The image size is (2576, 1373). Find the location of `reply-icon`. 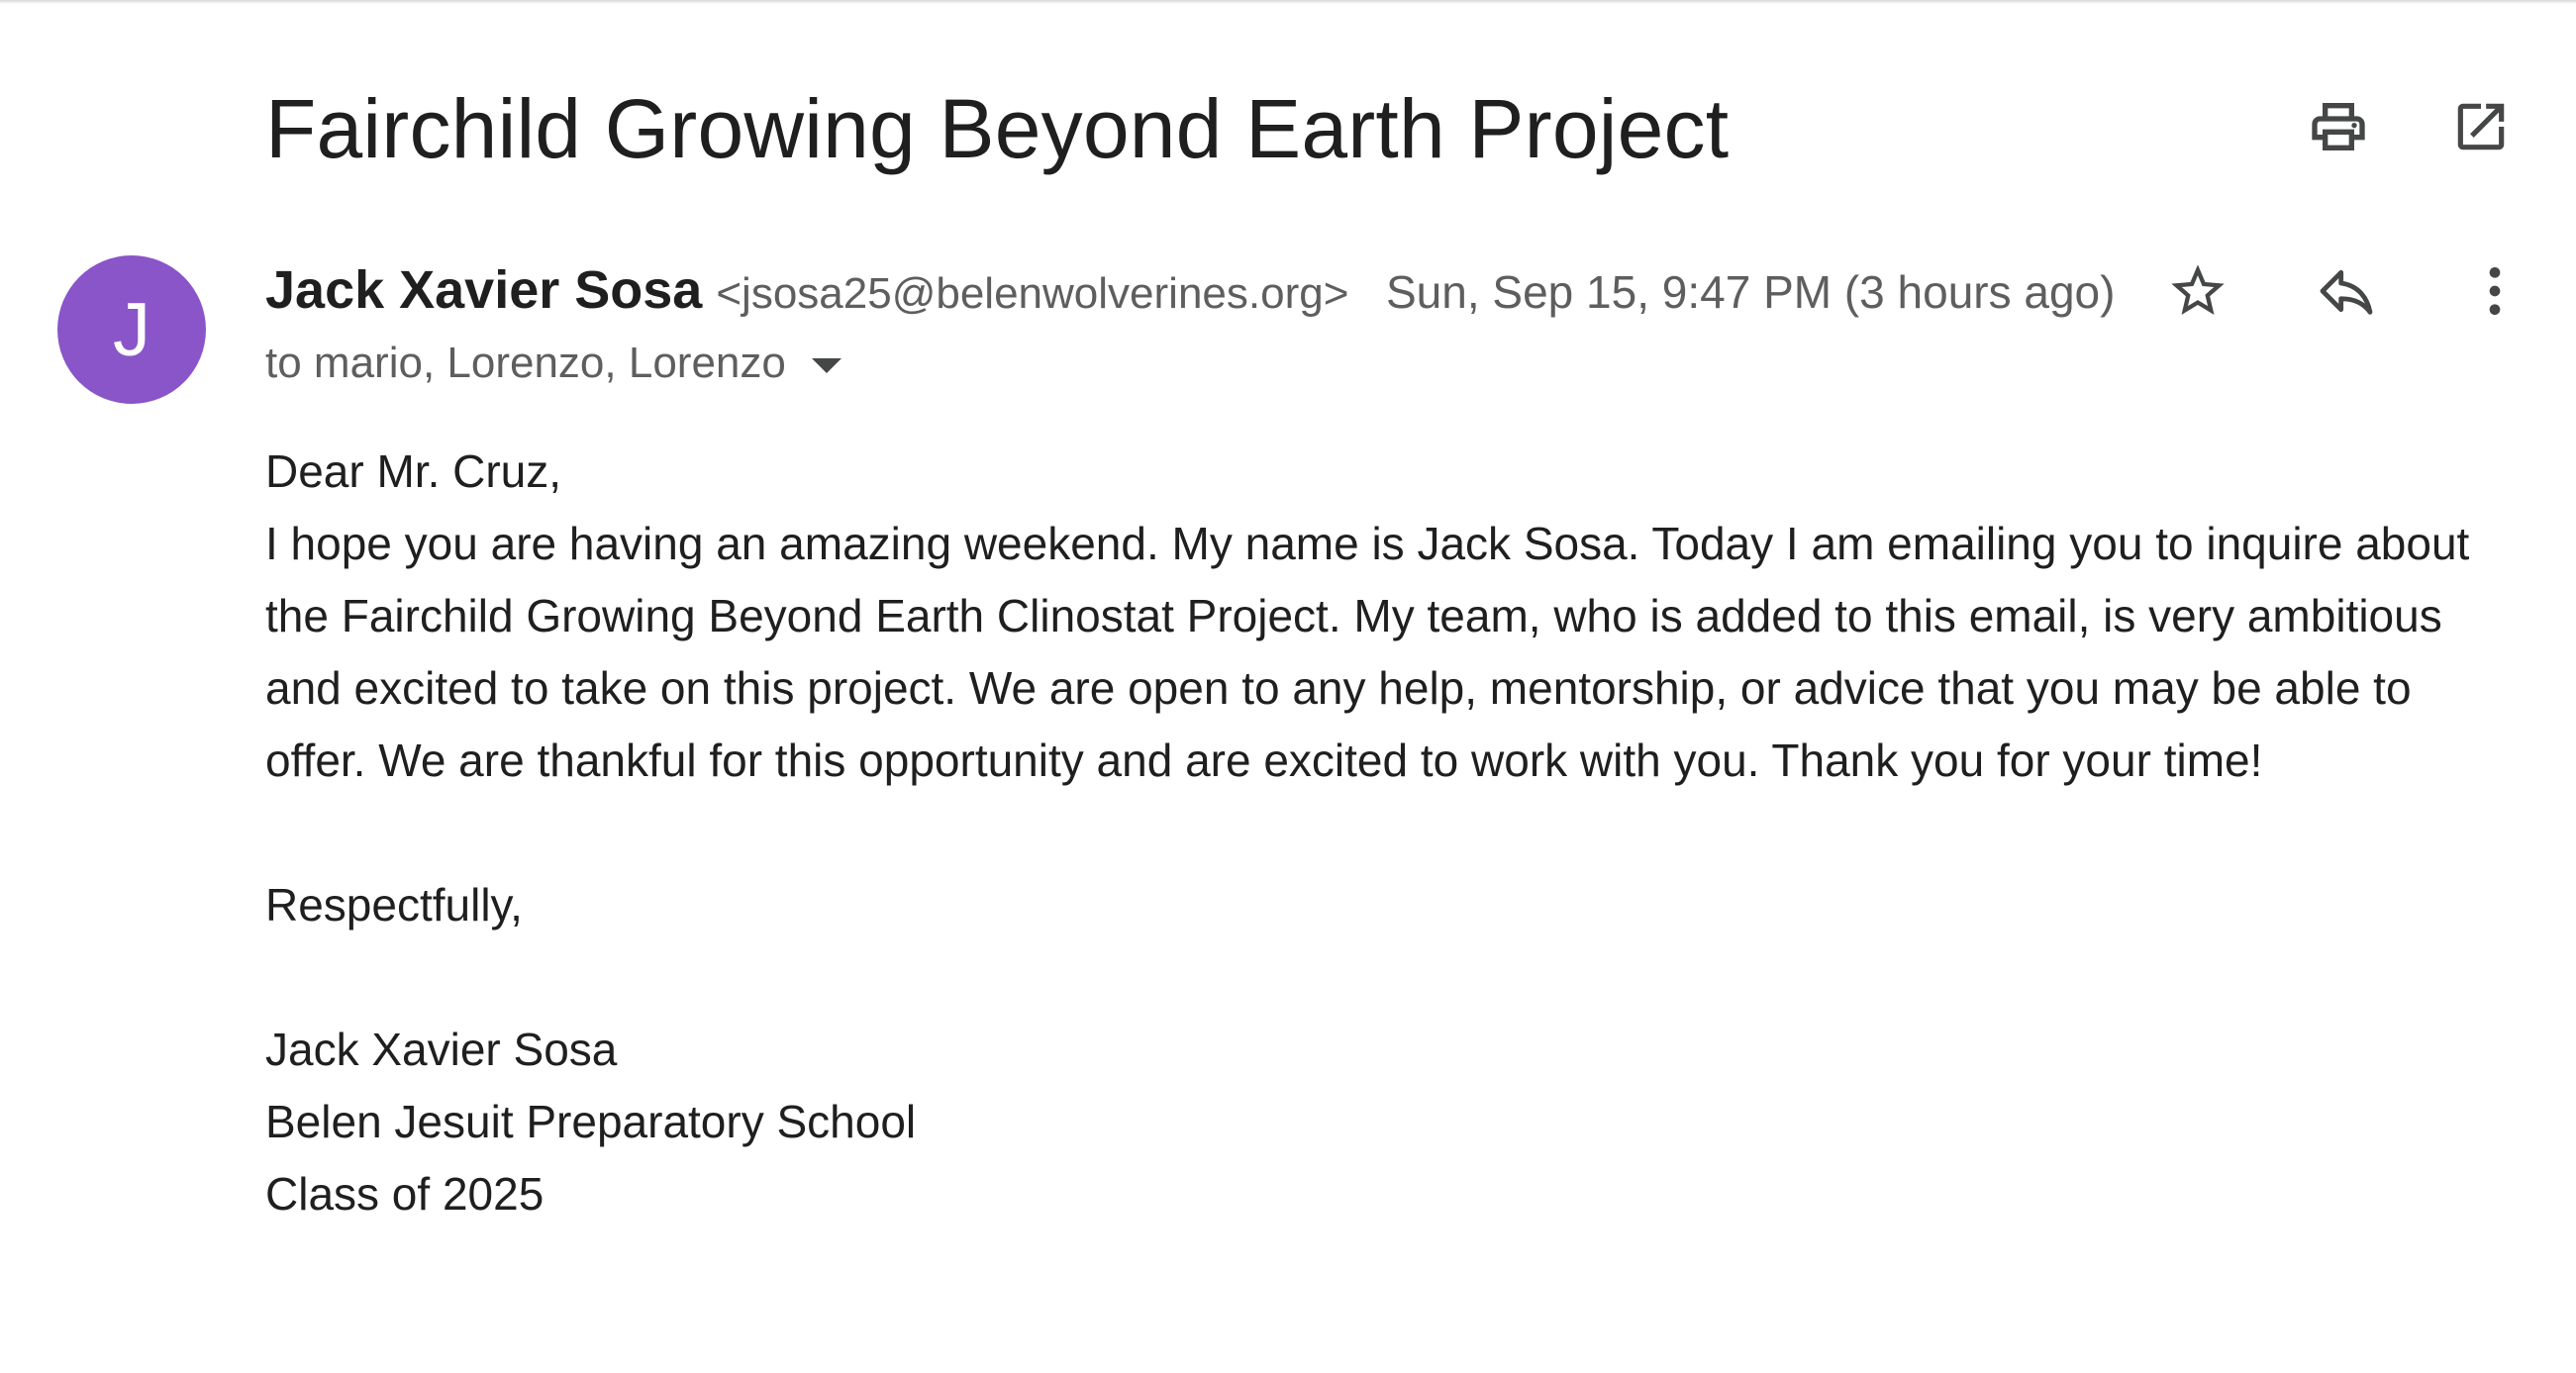

reply-icon is located at coordinates (2346, 291).